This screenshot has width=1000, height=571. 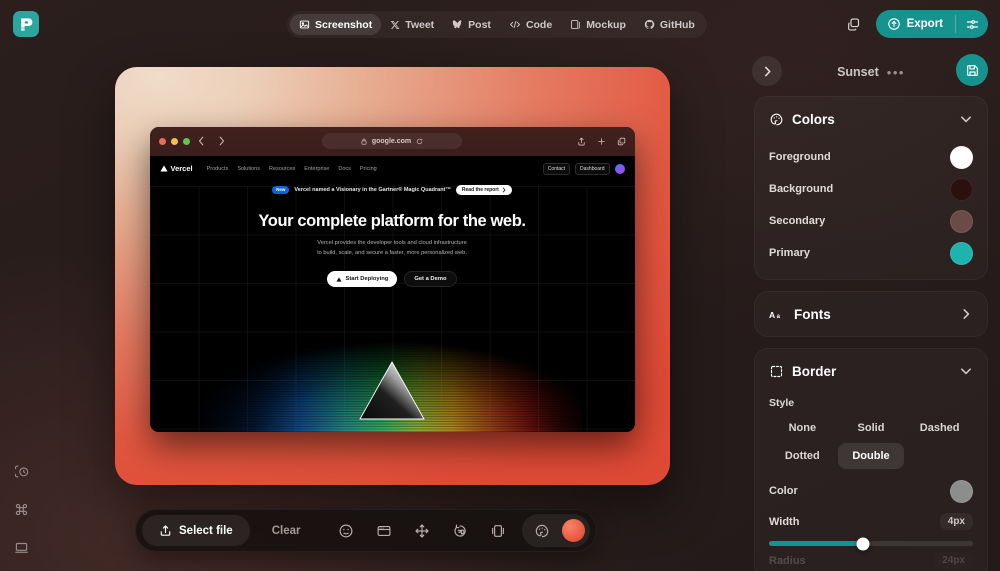 What do you see at coordinates (556, 168) in the screenshot?
I see `vercel-contact-button: Contact` at bounding box center [556, 168].